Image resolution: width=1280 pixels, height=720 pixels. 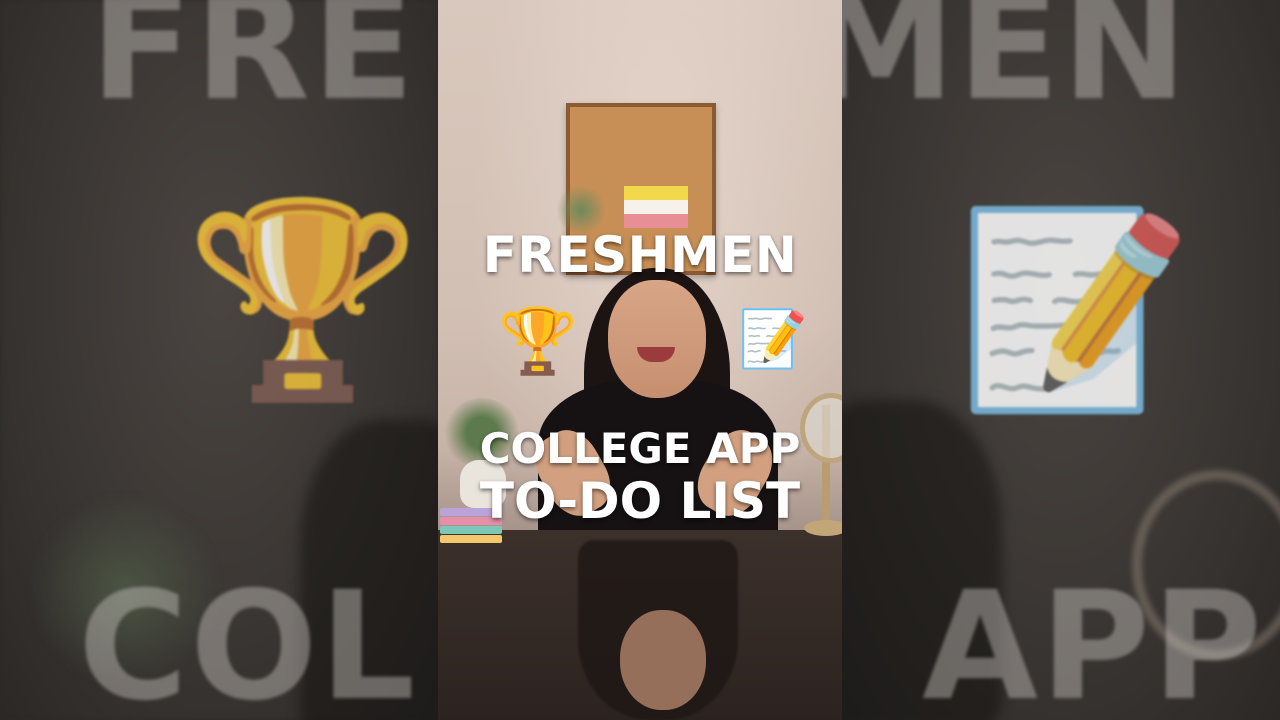 What do you see at coordinates (640, 501) in the screenshot?
I see `caption-subtitle-line2: TO-DO LIST` at bounding box center [640, 501].